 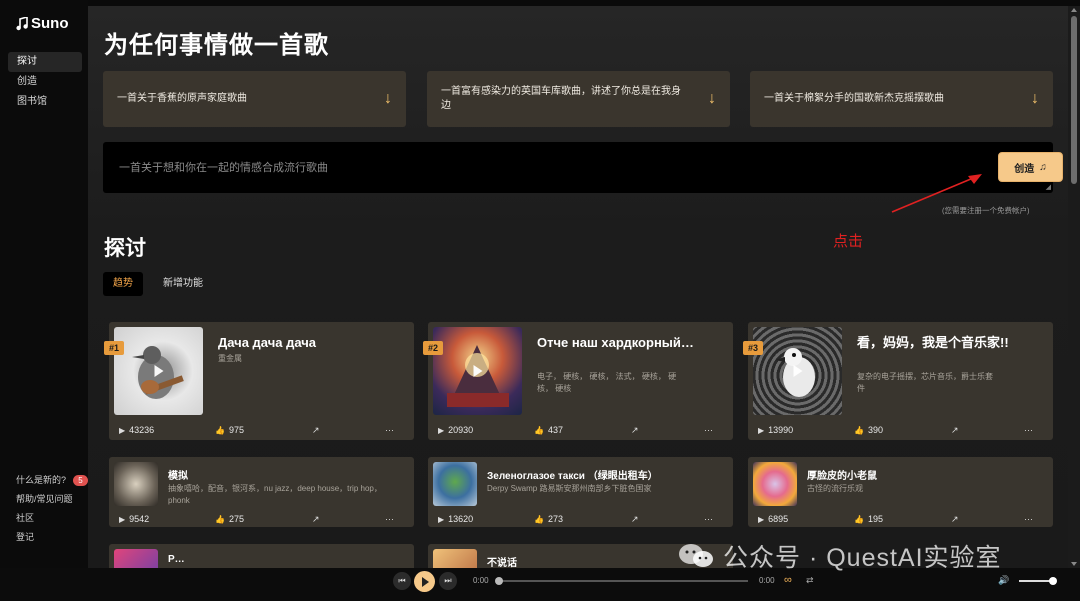 What do you see at coordinates (1043, 167) in the screenshot?
I see `music-note-icon: ♫` at bounding box center [1043, 167].